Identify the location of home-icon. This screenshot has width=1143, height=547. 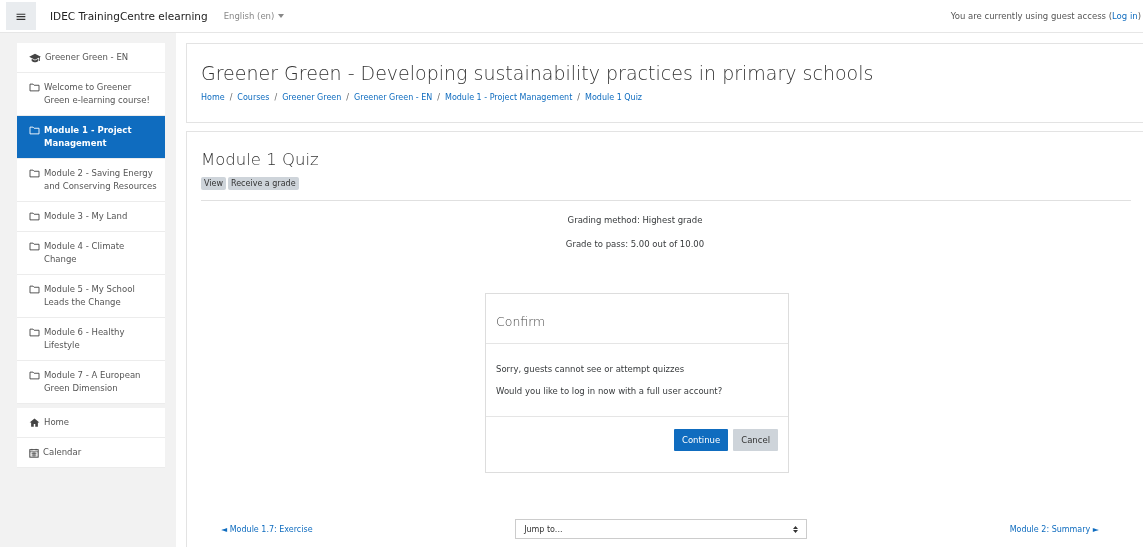
(34, 422).